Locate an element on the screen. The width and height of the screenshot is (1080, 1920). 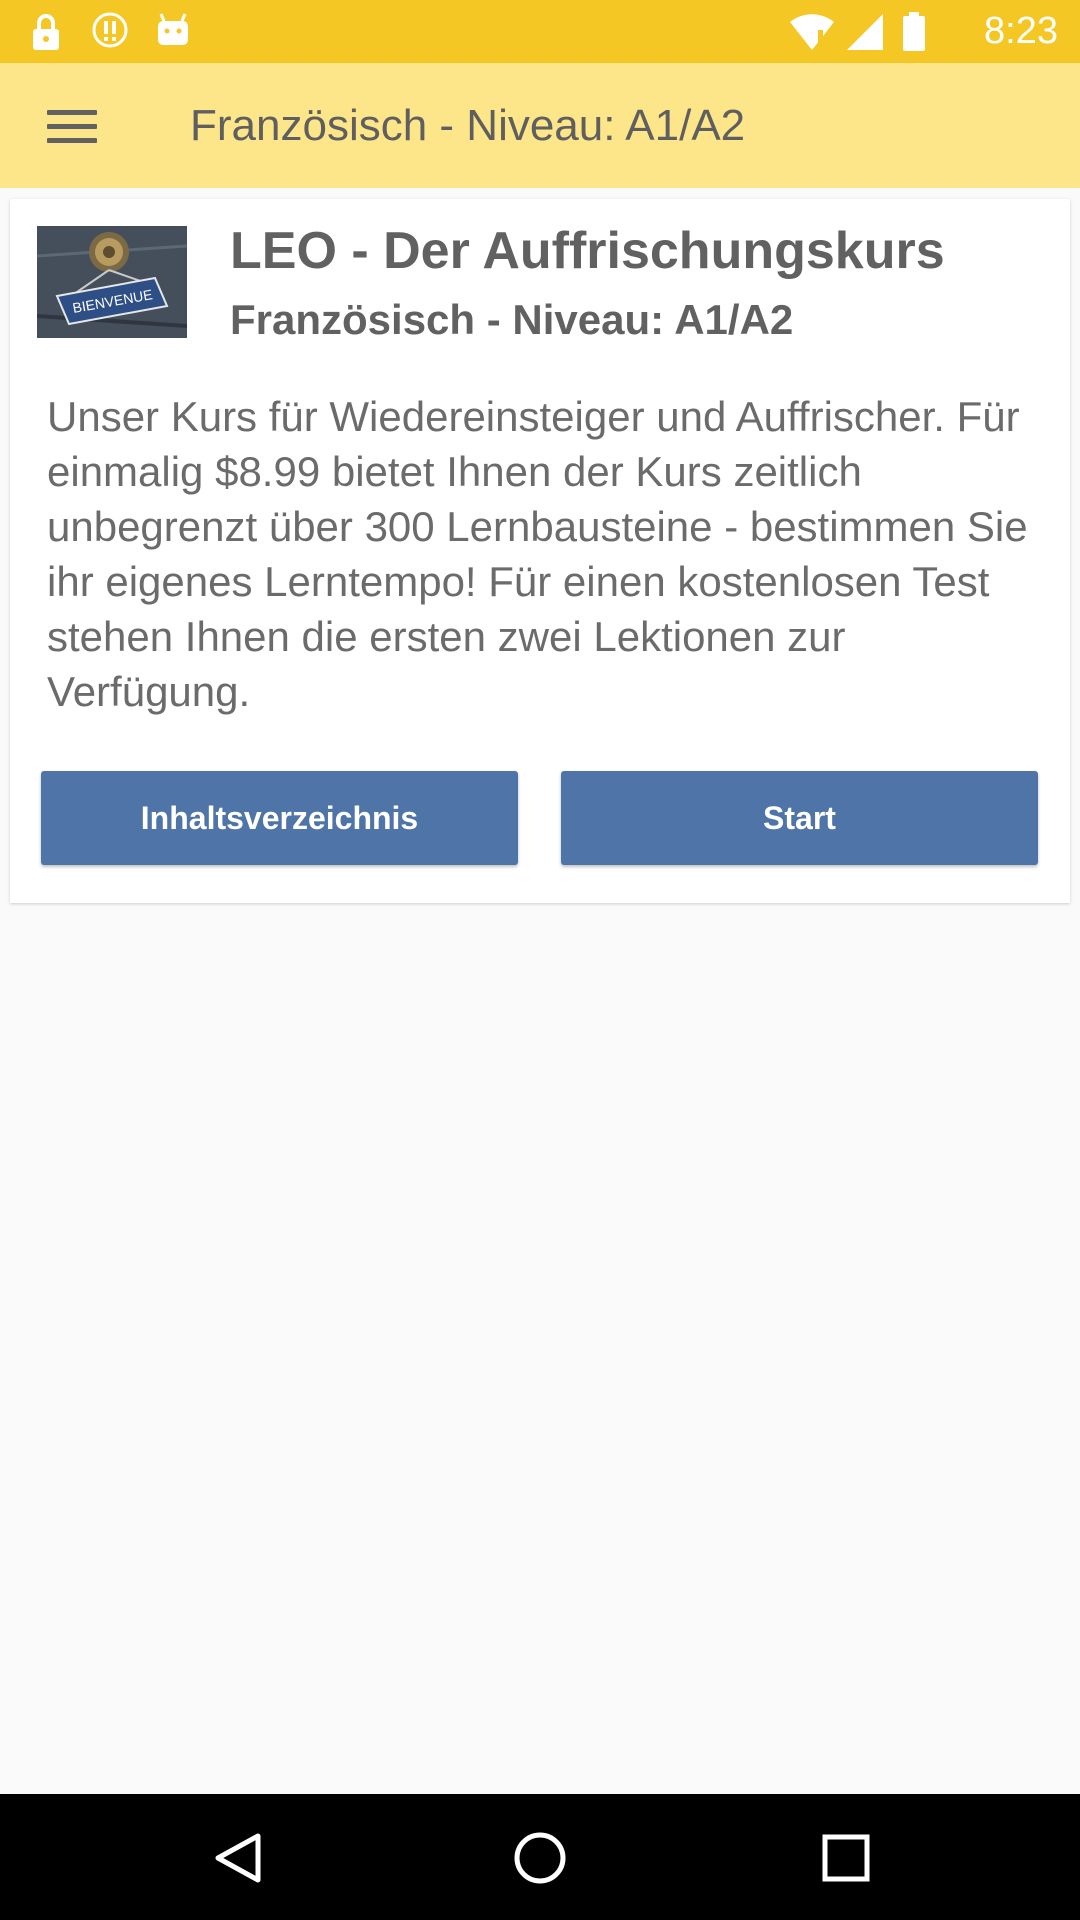
back-icon is located at coordinates (238, 1860).